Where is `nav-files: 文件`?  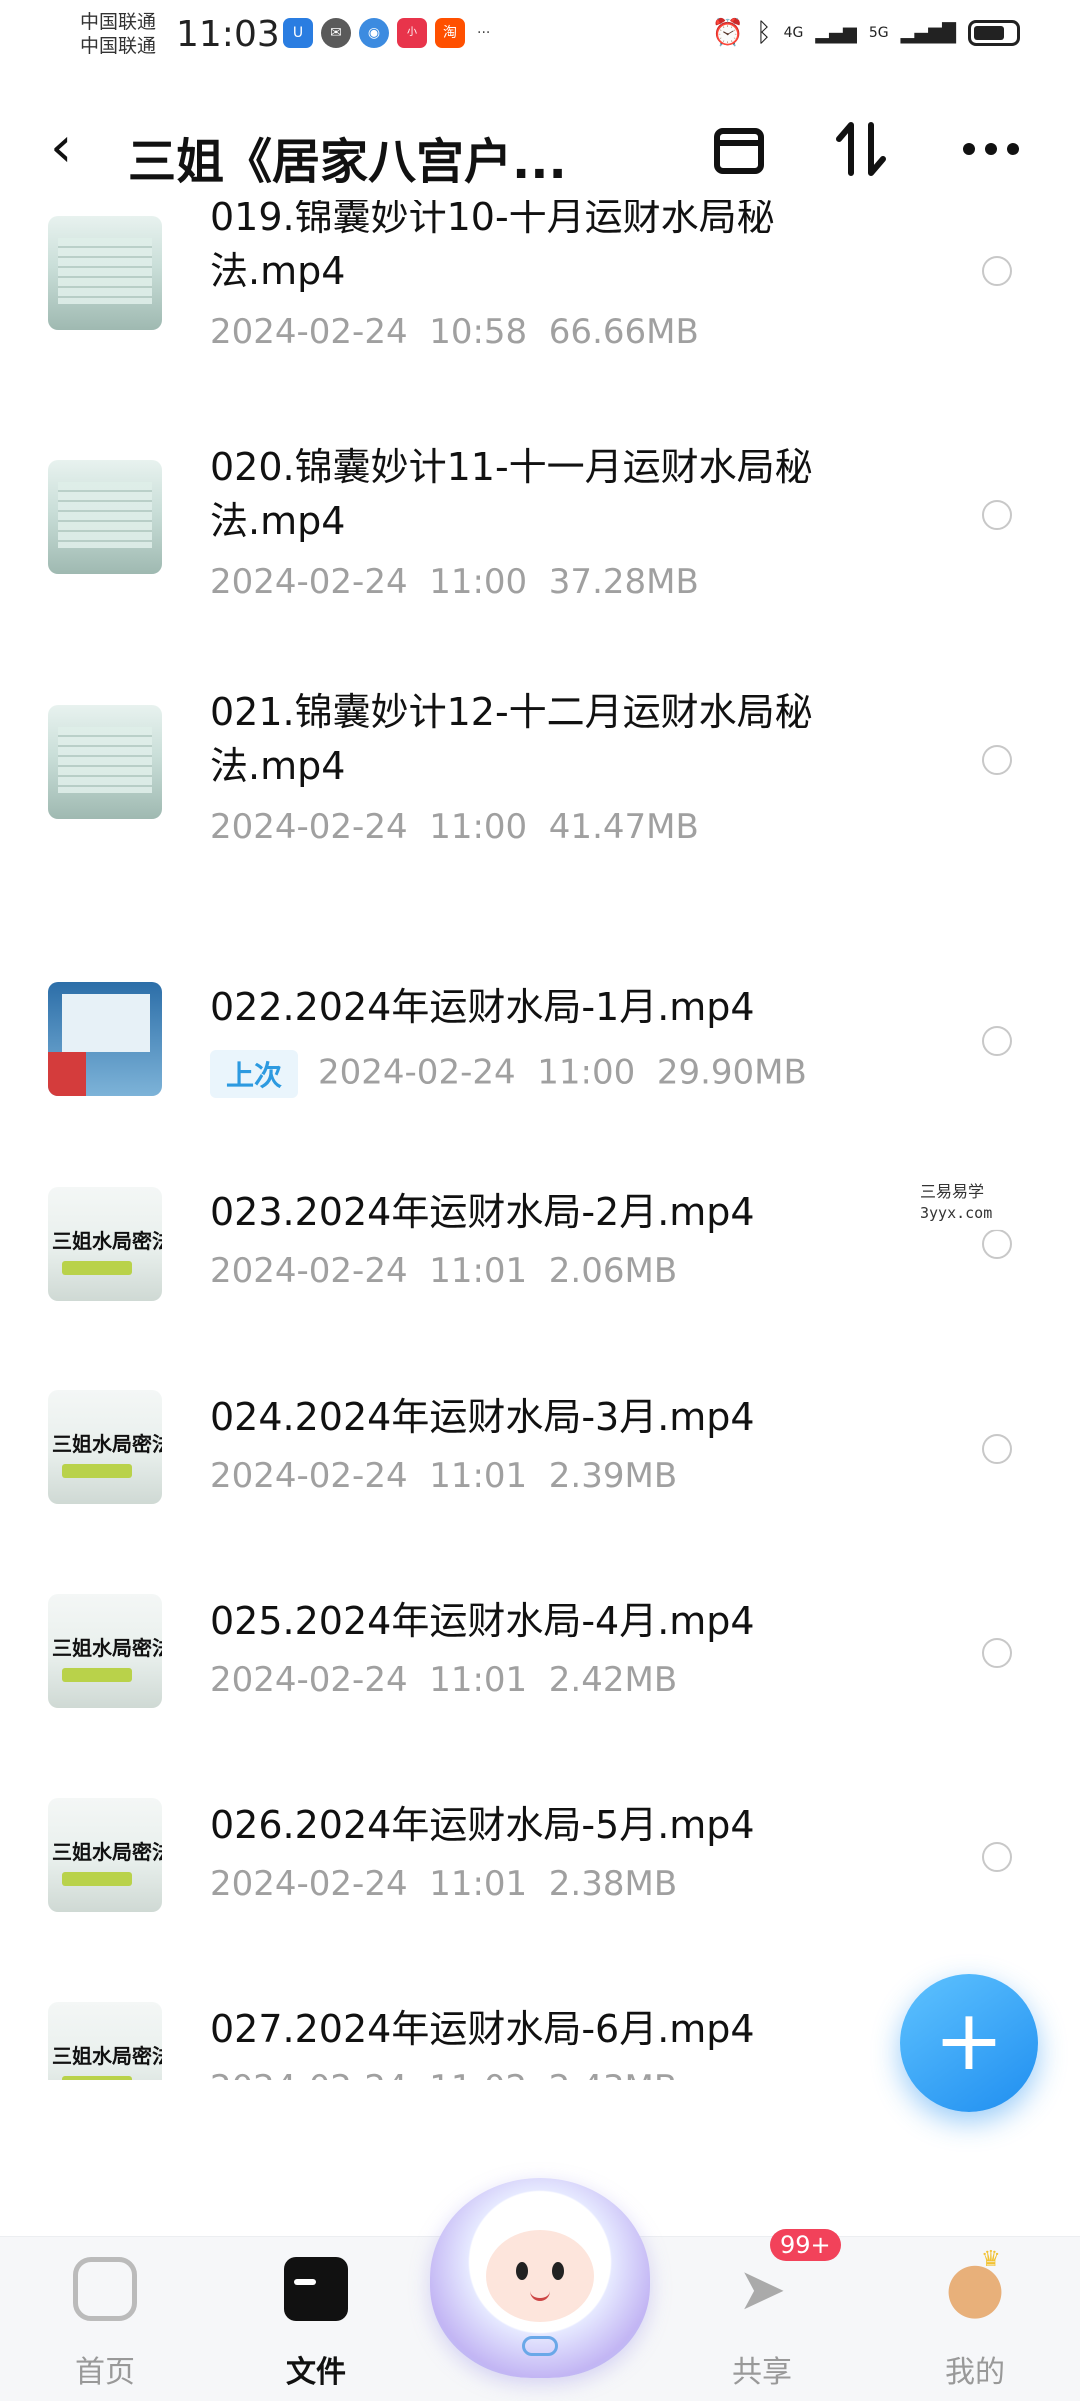 nav-files: 文件 is located at coordinates (316, 2319).